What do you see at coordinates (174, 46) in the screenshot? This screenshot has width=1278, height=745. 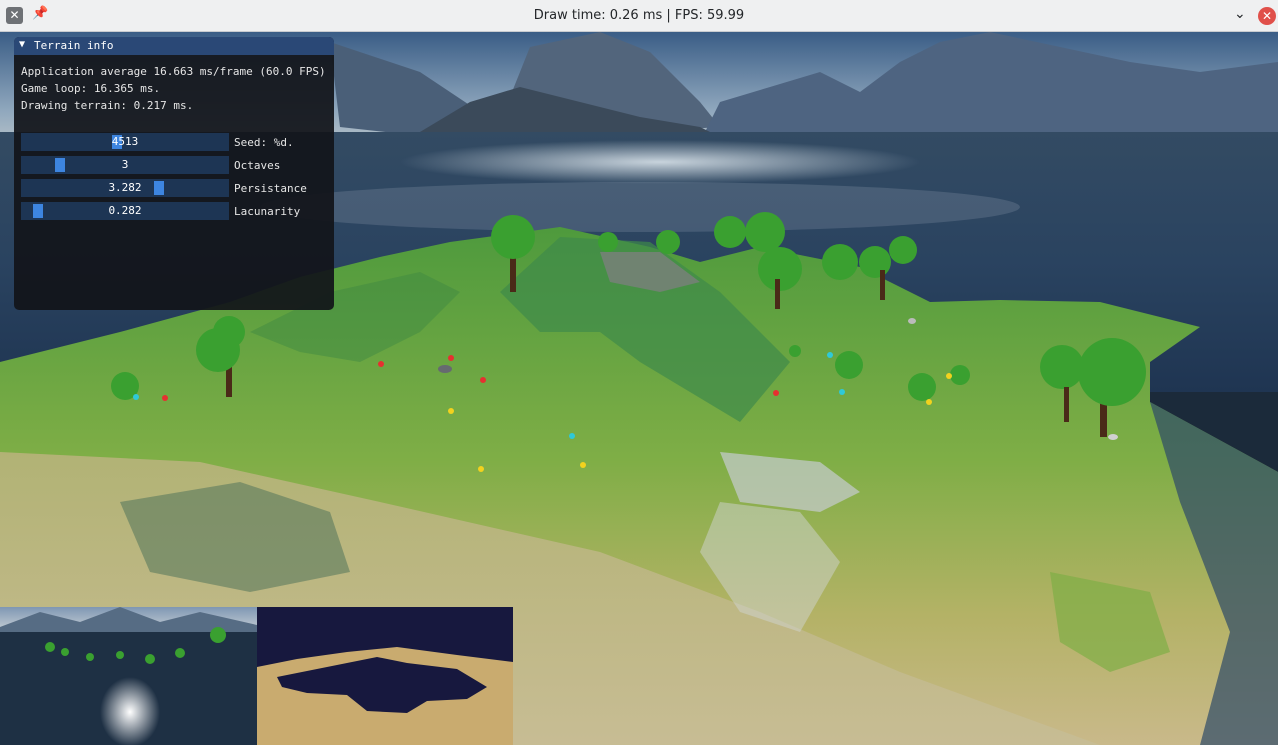 I see `panel-header: ▼ Terrain info` at bounding box center [174, 46].